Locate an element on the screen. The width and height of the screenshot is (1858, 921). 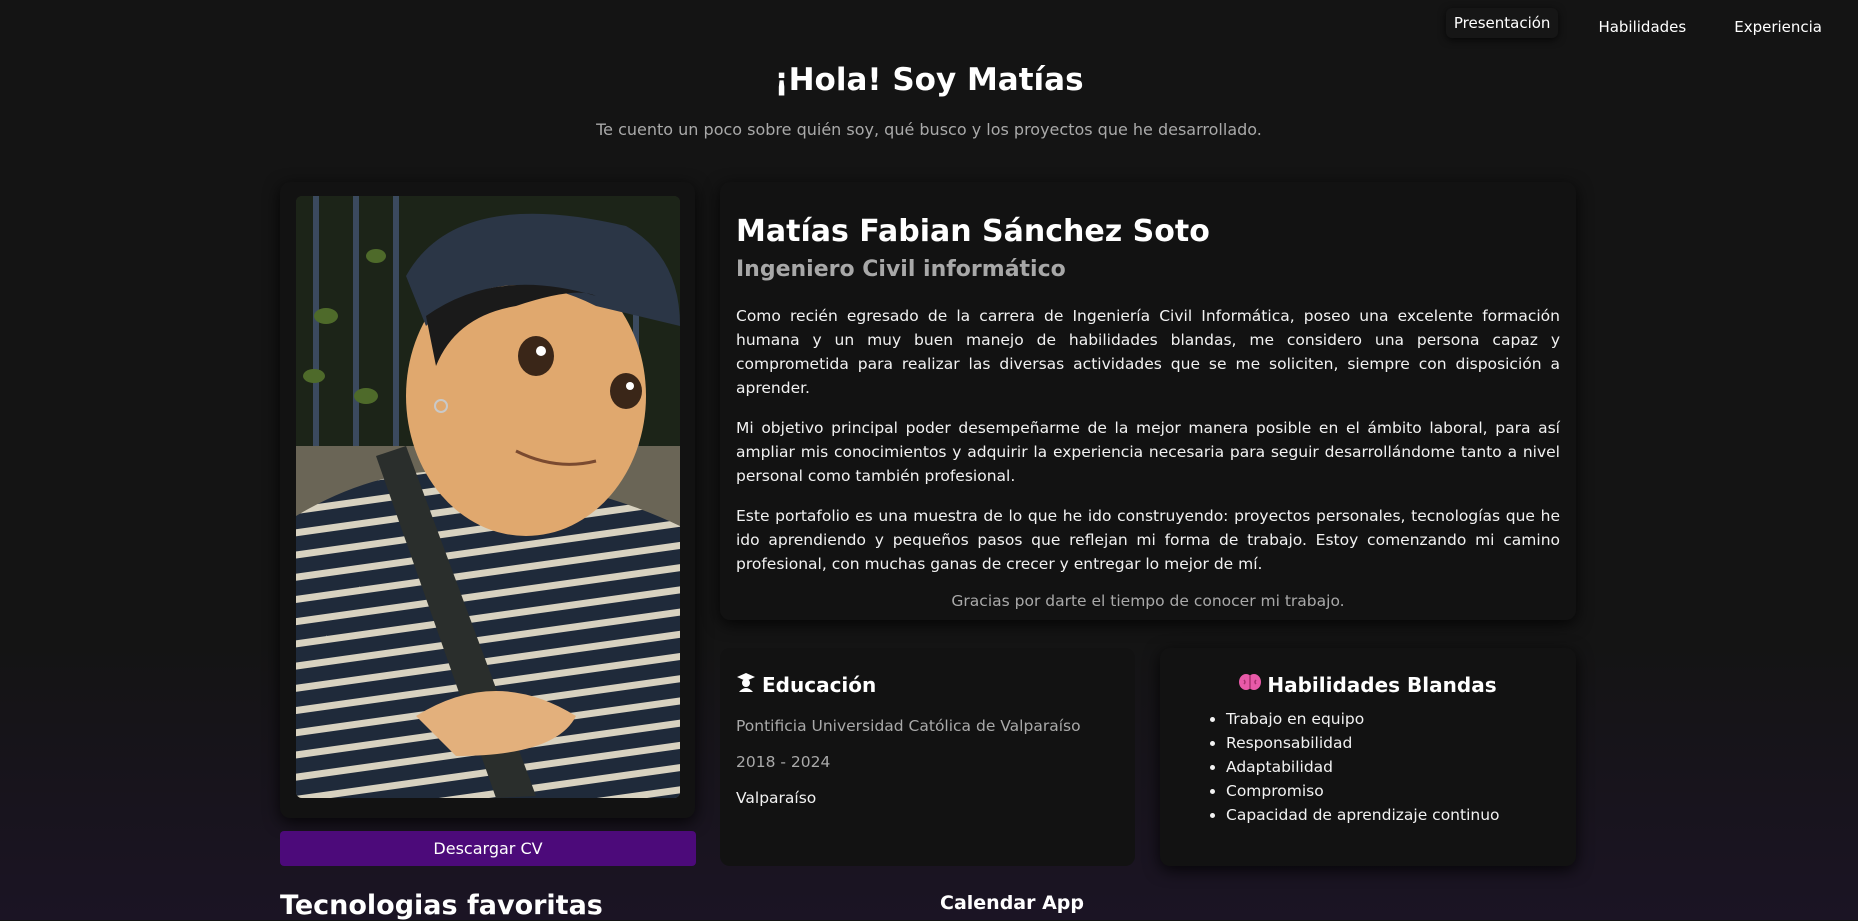
tech-section-title: Tecnologias favoritas is located at coordinates (441, 905).